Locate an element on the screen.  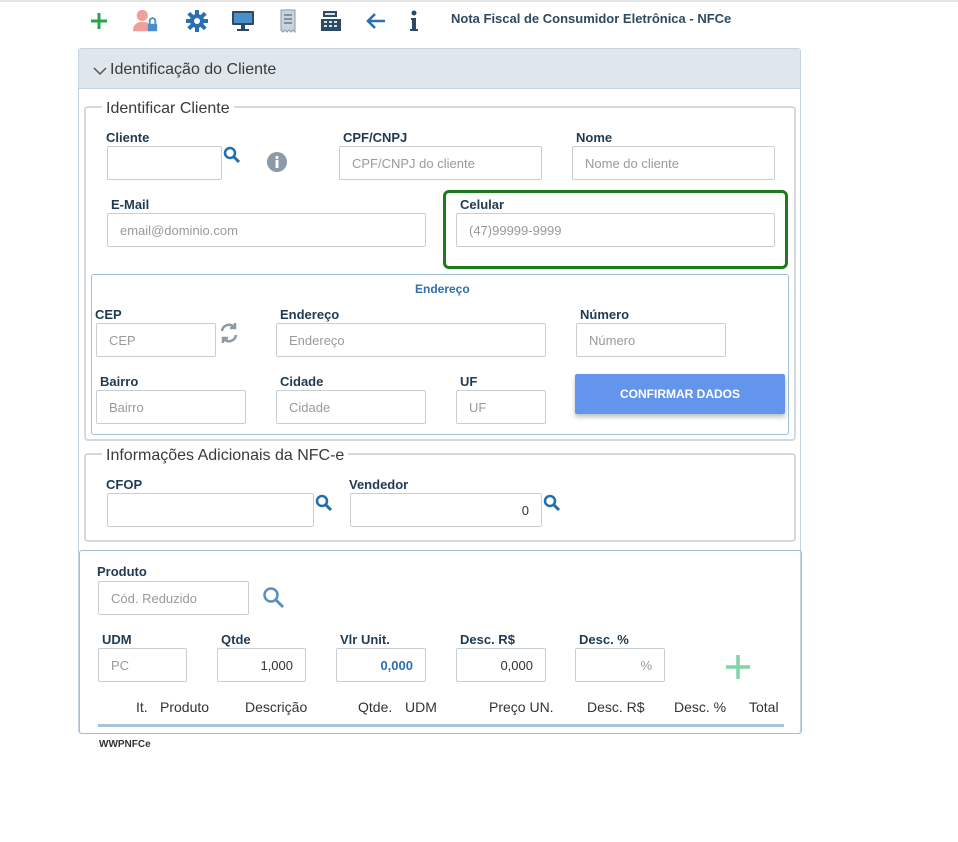
grid-col-produto: Produto is located at coordinates (185, 707).